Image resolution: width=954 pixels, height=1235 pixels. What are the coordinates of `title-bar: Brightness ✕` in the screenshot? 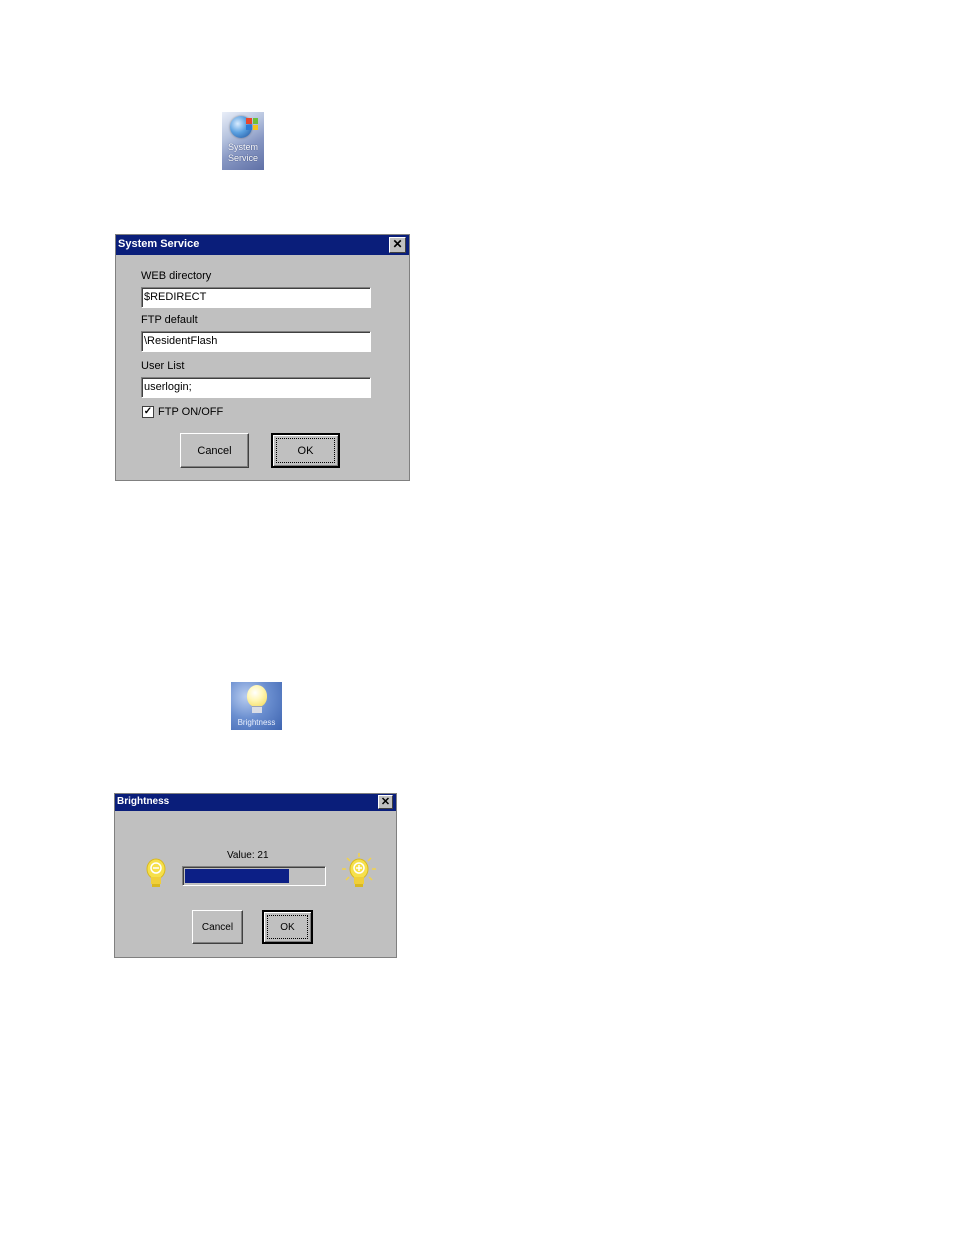 It's located at (255, 802).